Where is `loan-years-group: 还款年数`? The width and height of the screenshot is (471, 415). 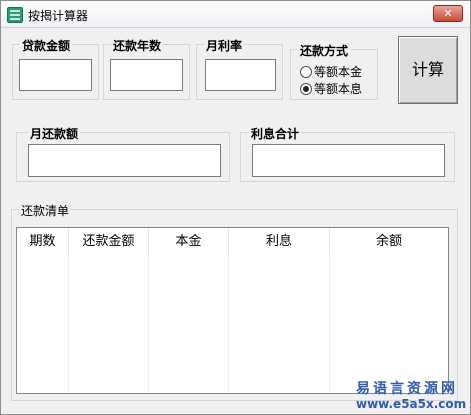
loan-years-group: 还款年数 is located at coordinates (146, 68).